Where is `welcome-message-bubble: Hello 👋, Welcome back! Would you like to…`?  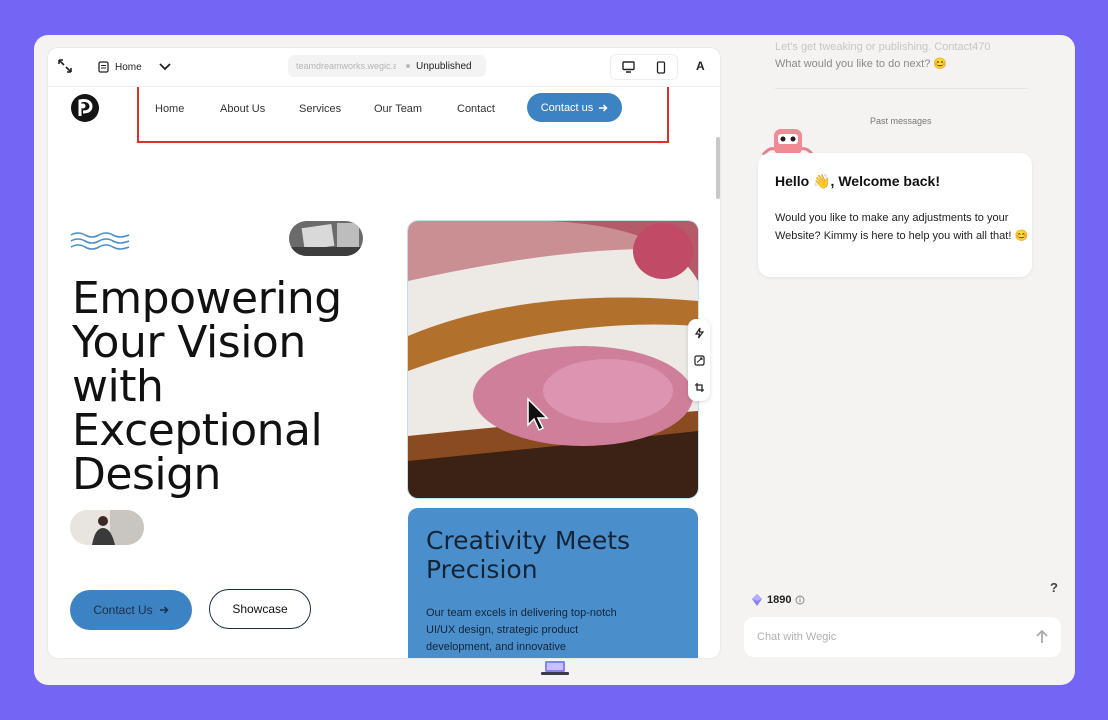 welcome-message-bubble: Hello 👋, Welcome back! Would you like to… is located at coordinates (895, 215).